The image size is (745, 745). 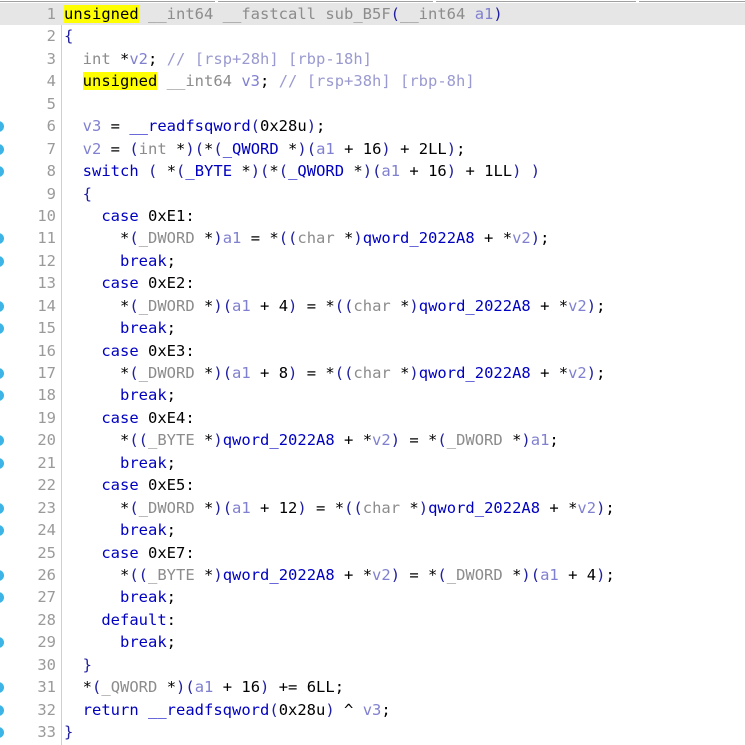 I want to click on token-var: a1, so click(x=325, y=149).